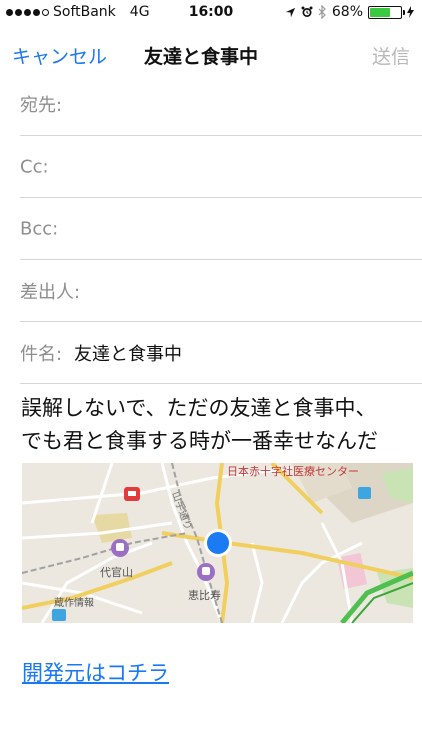 The width and height of the screenshot is (422, 750). Describe the element at coordinates (410, 12) in the screenshot. I see `charging-bolt-icon` at that location.